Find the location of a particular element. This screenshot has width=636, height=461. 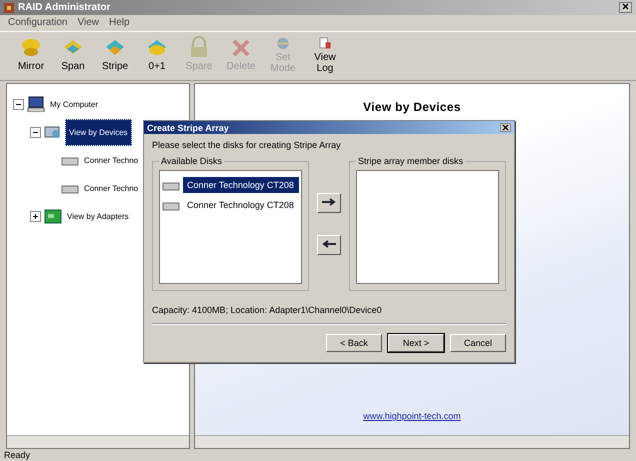

member-disks-list is located at coordinates (427, 227).